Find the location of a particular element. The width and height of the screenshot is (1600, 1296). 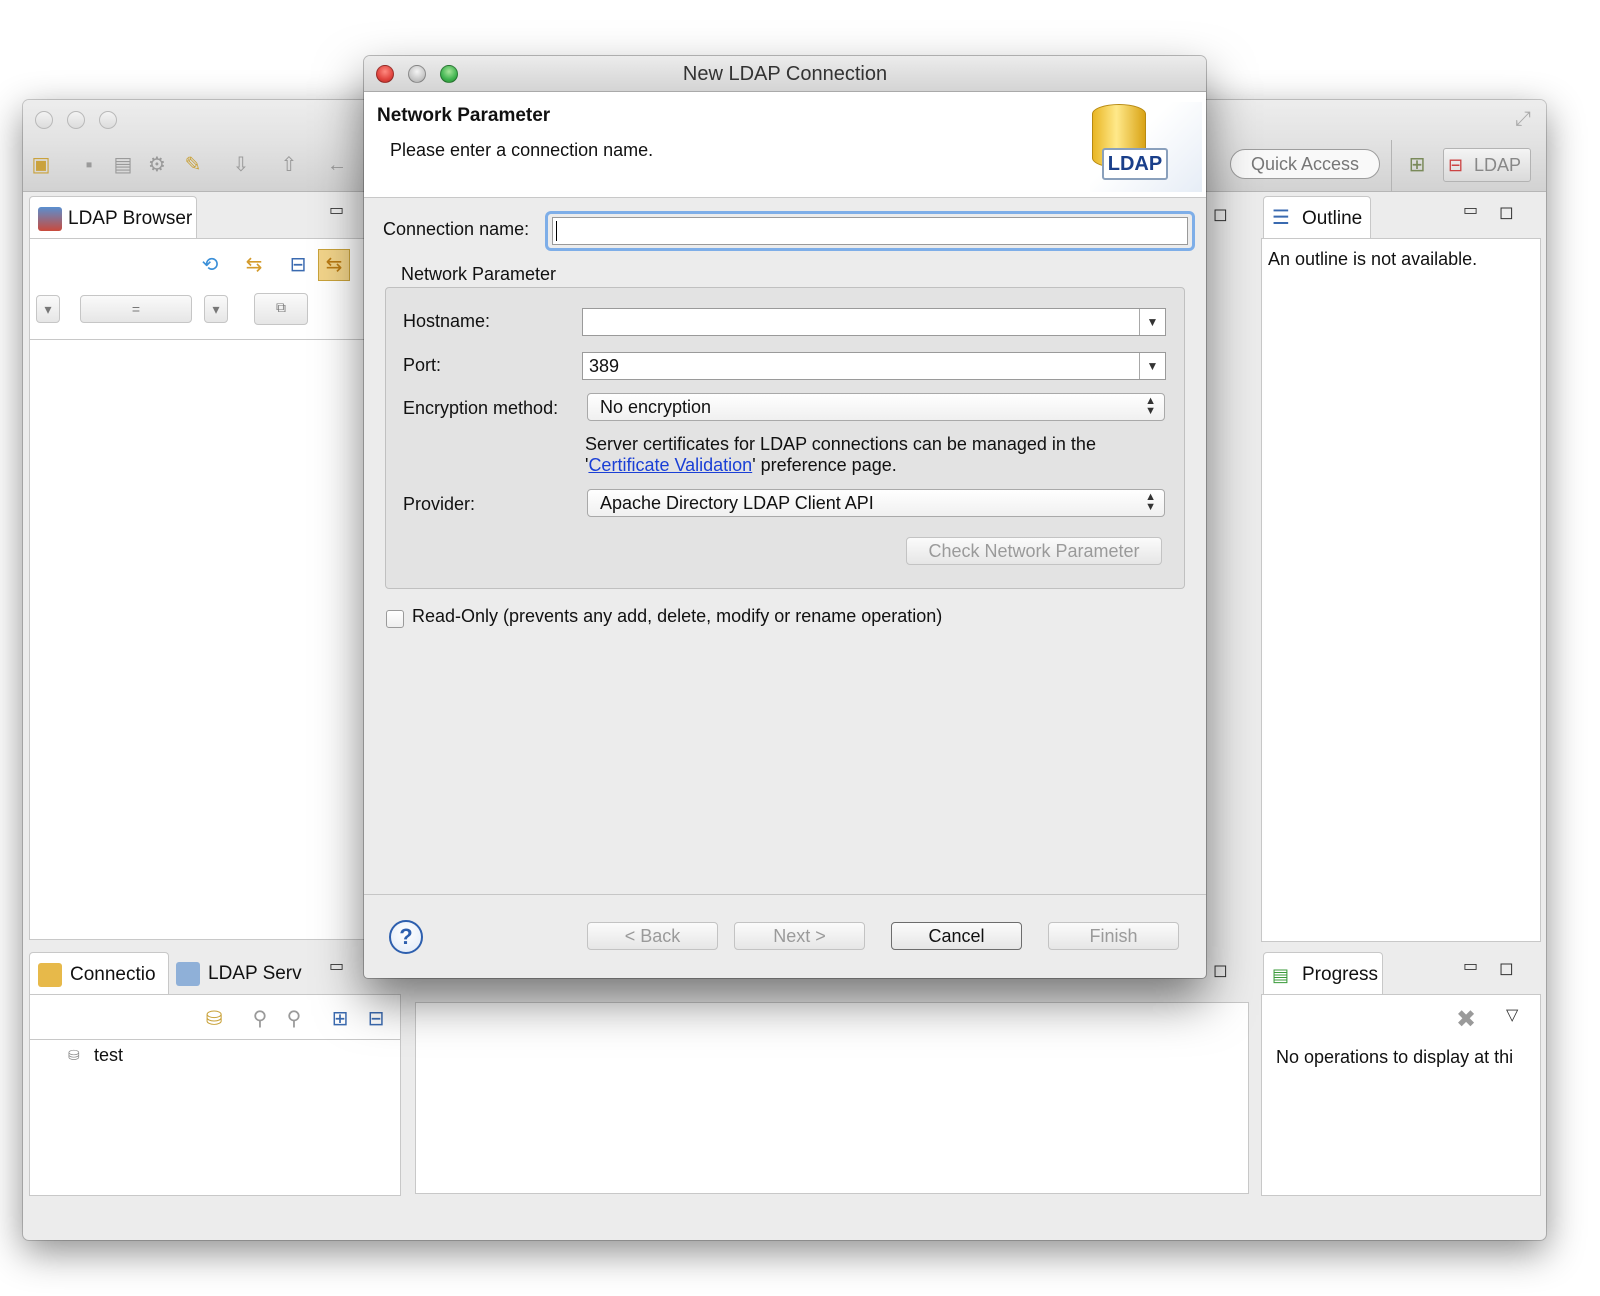

footer-divider is located at coordinates (785, 894).